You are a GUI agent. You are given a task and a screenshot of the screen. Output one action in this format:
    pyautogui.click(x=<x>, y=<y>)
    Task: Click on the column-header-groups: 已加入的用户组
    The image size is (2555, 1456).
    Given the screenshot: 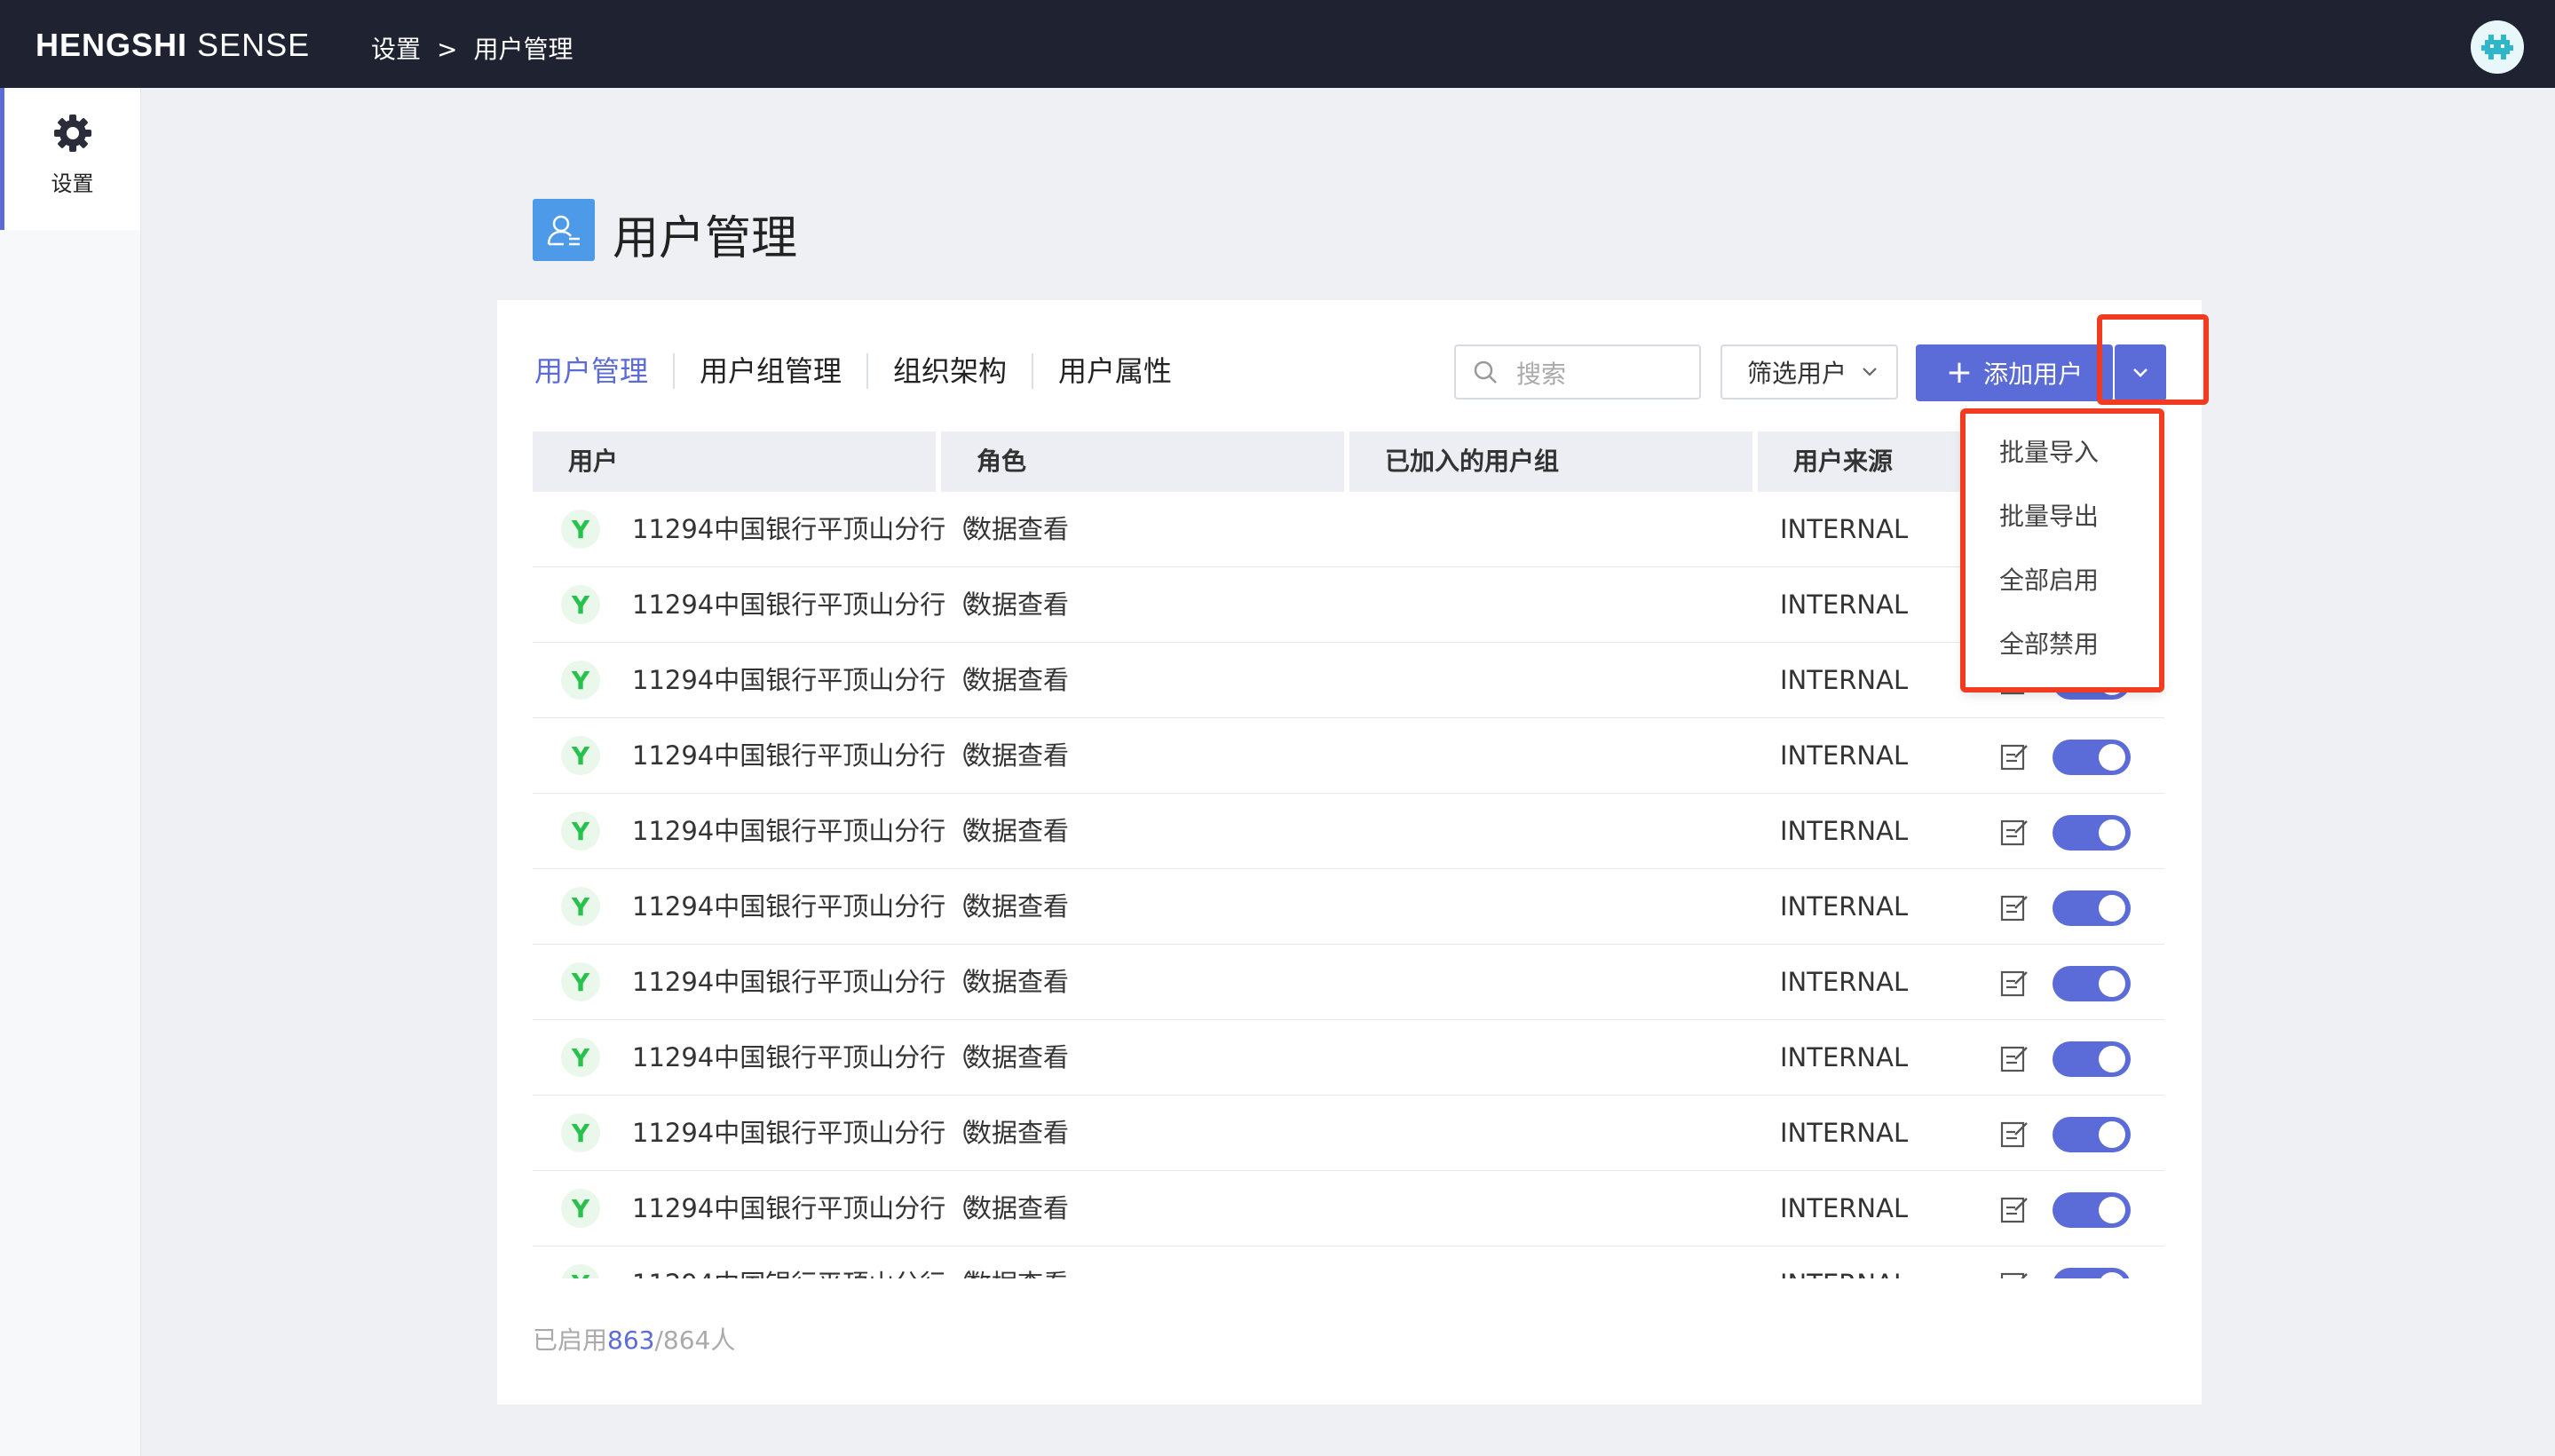 What is the action you would take?
    pyautogui.click(x=1550, y=461)
    